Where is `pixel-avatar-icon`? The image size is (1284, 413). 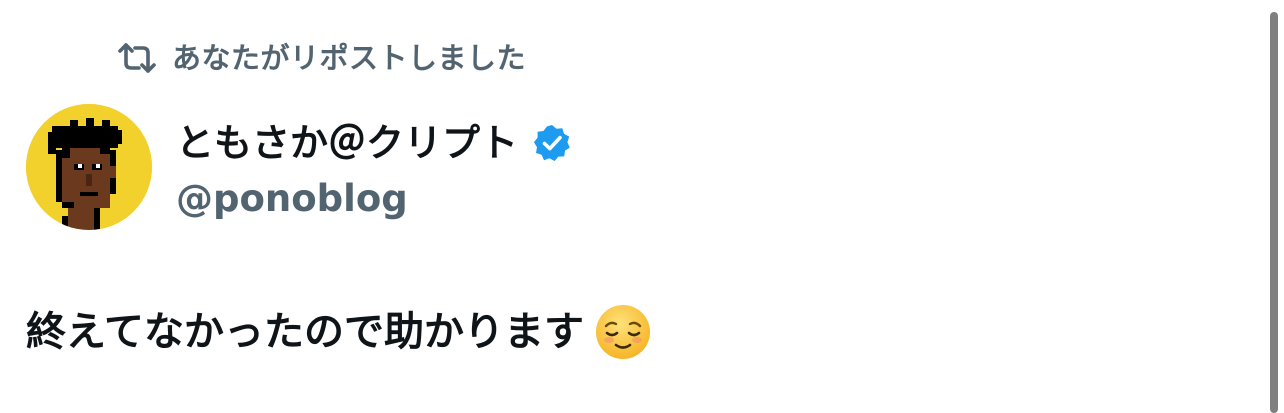
pixel-avatar-icon is located at coordinates (89, 167).